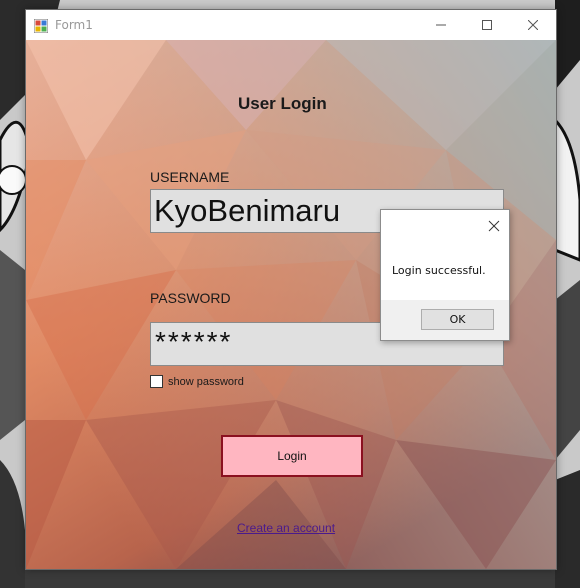 The width and height of the screenshot is (580, 588). I want to click on create-account-link: Create an account, so click(286, 528).